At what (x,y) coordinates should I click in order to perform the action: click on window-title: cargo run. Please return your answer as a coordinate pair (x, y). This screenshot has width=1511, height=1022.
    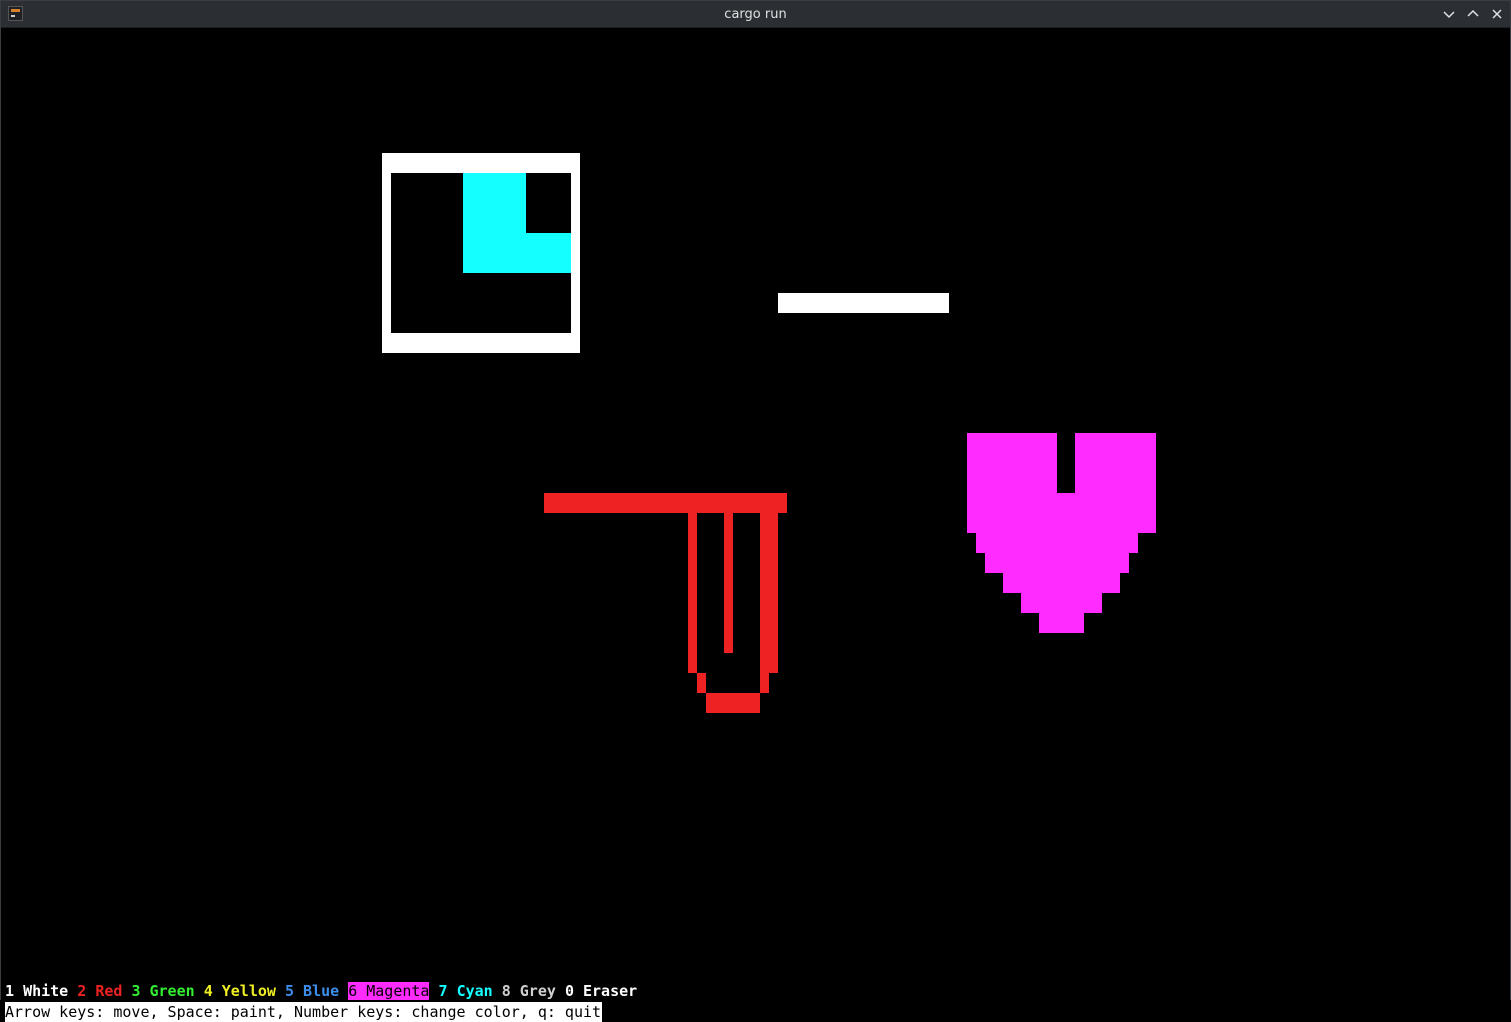
    Looking at the image, I should click on (755, 14).